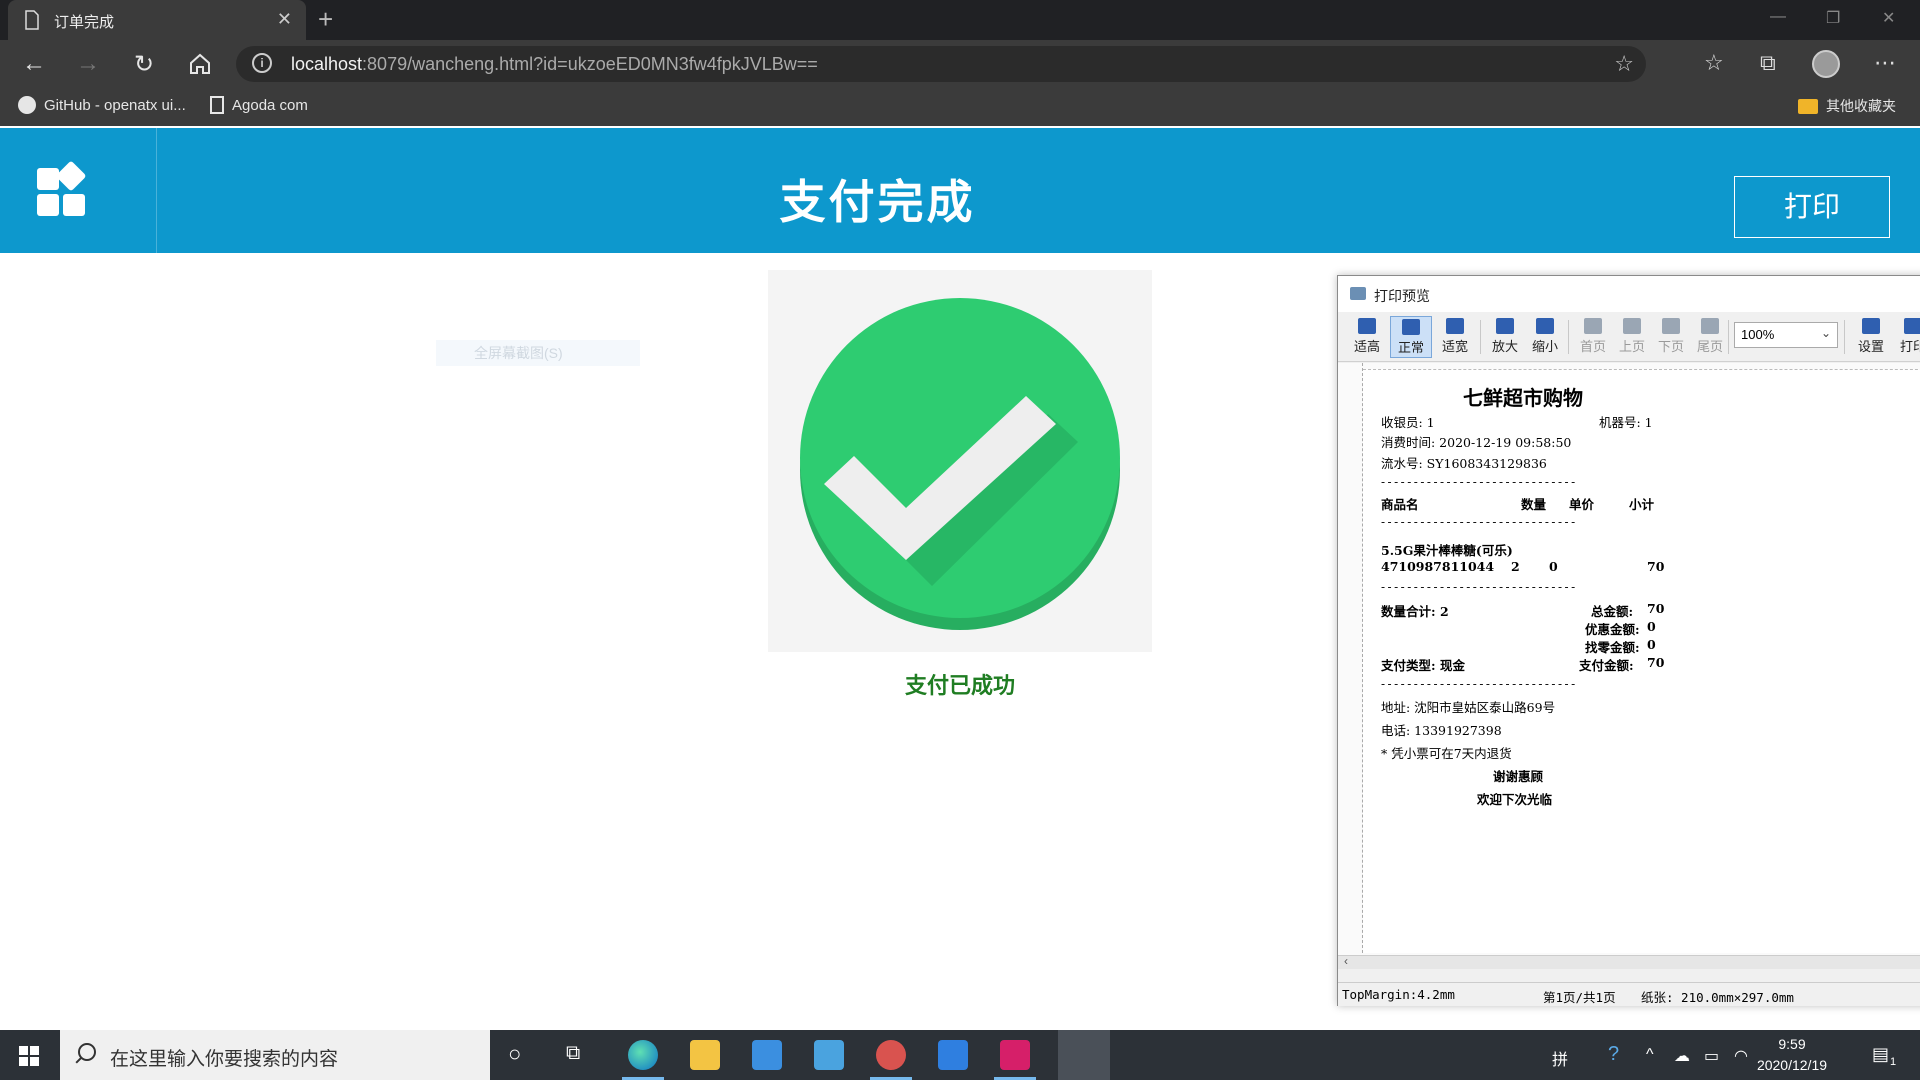  What do you see at coordinates (157, 20) in the screenshot?
I see `browser-tab: 订单完成 ✕` at bounding box center [157, 20].